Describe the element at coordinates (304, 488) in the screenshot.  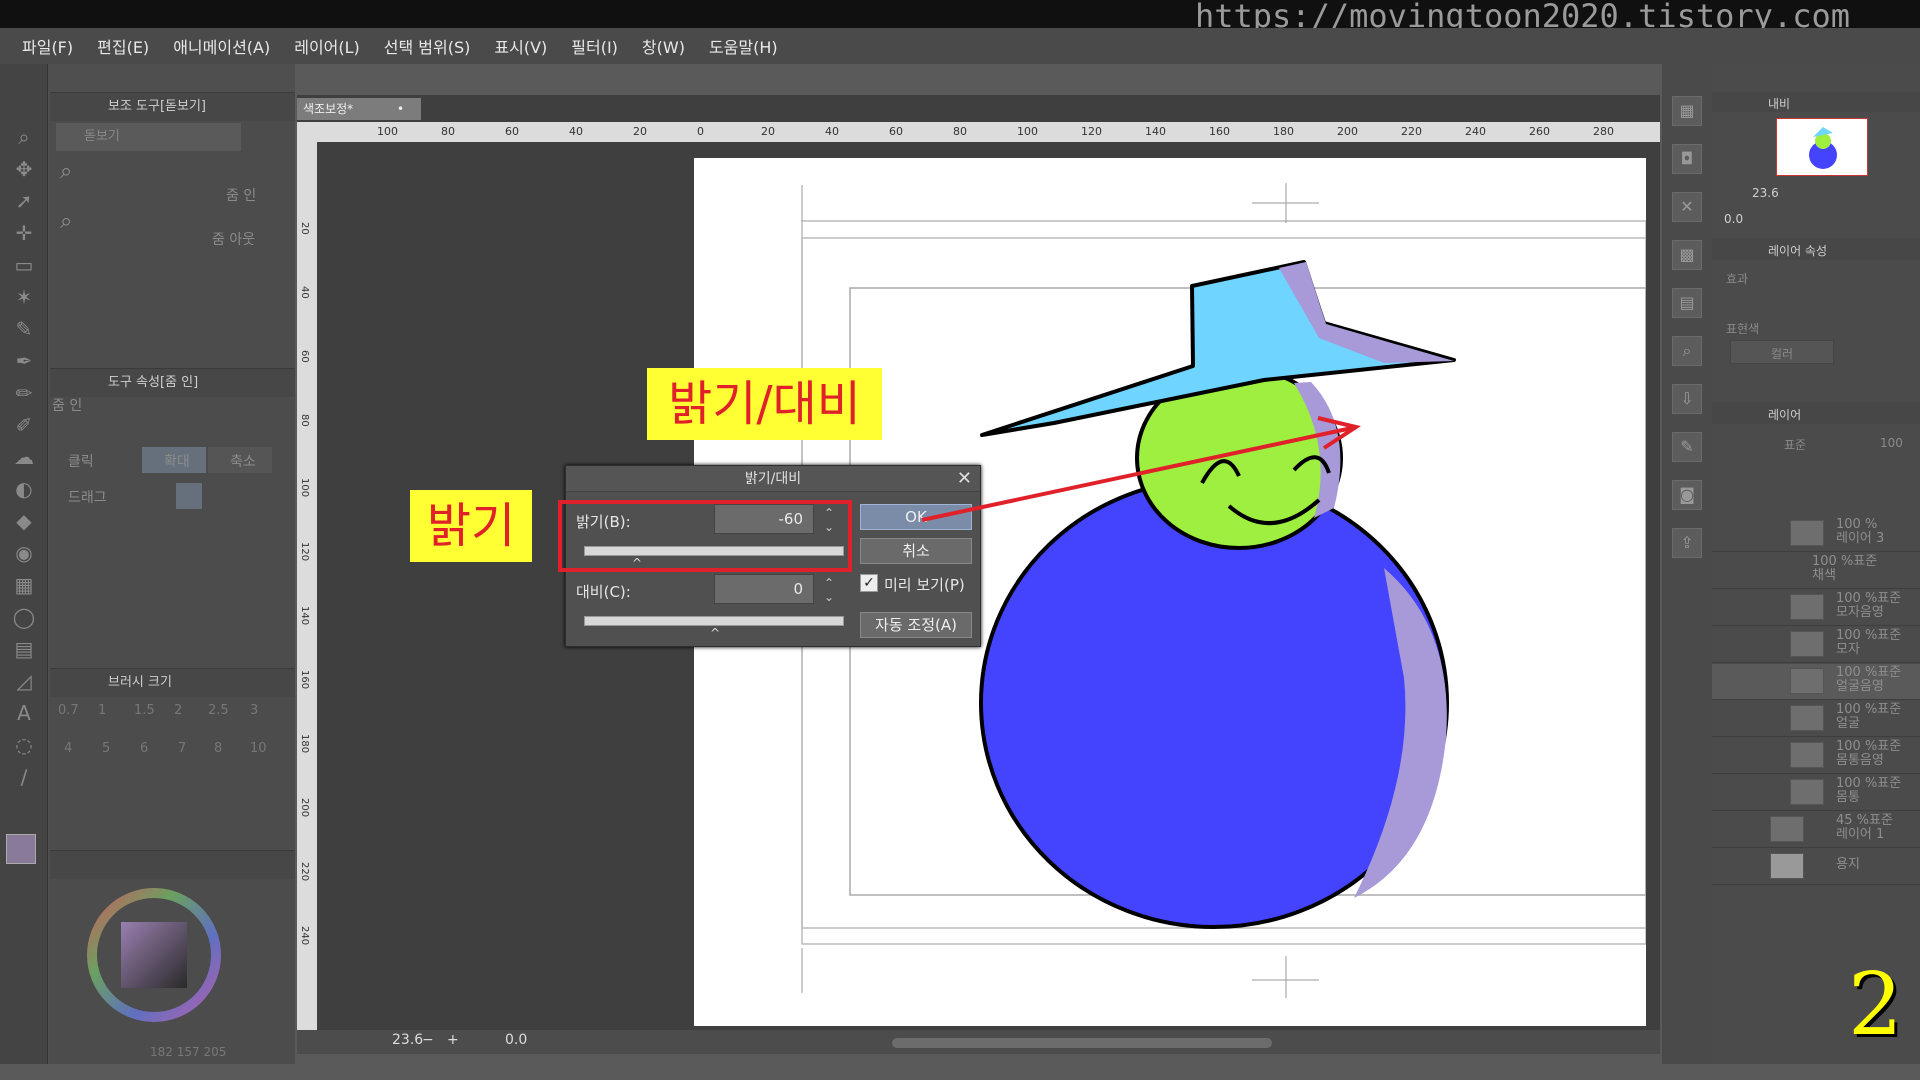
I see `ruler-tick-label: 100` at that location.